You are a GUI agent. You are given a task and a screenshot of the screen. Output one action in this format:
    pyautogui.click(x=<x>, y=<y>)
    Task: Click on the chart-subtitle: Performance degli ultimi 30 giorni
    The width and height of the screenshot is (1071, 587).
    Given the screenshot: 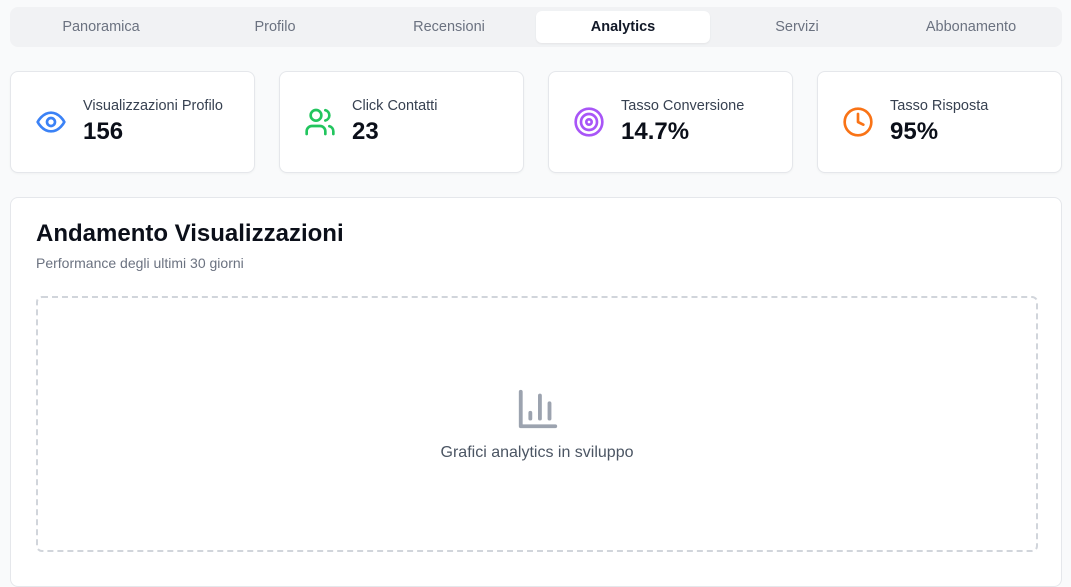 What is the action you would take?
    pyautogui.click(x=140, y=263)
    